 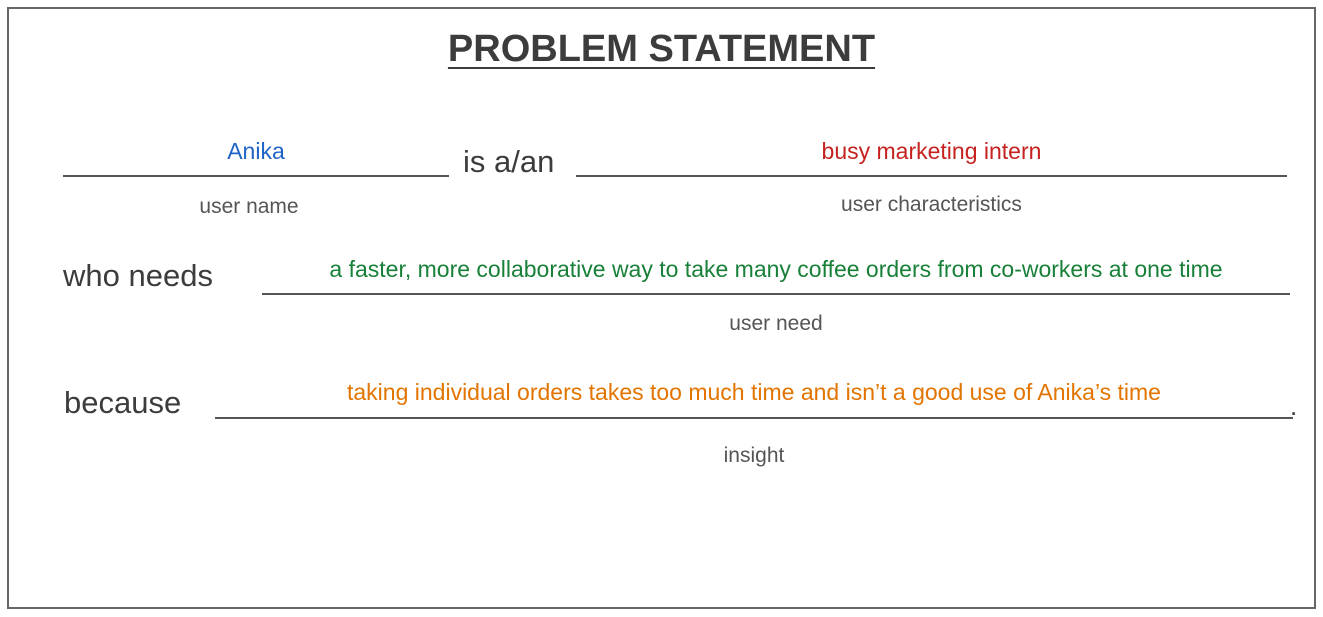 What do you see at coordinates (1294, 406) in the screenshot?
I see `insight-period: .` at bounding box center [1294, 406].